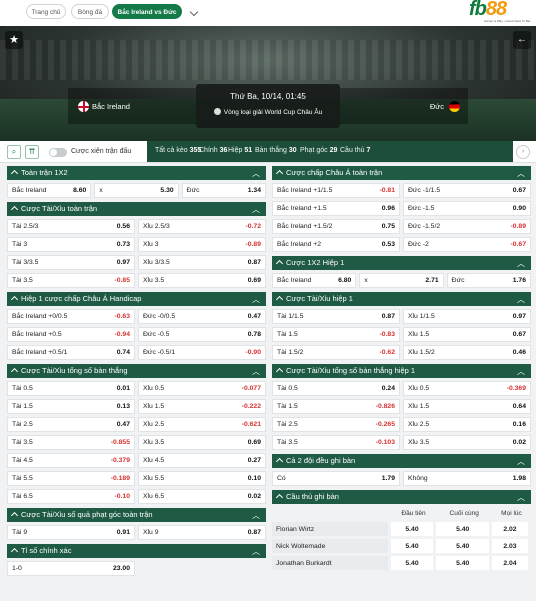  What do you see at coordinates (202, 262) in the screenshot?
I see `odds-button: Xỉu 3/3.5 0.87` at bounding box center [202, 262].